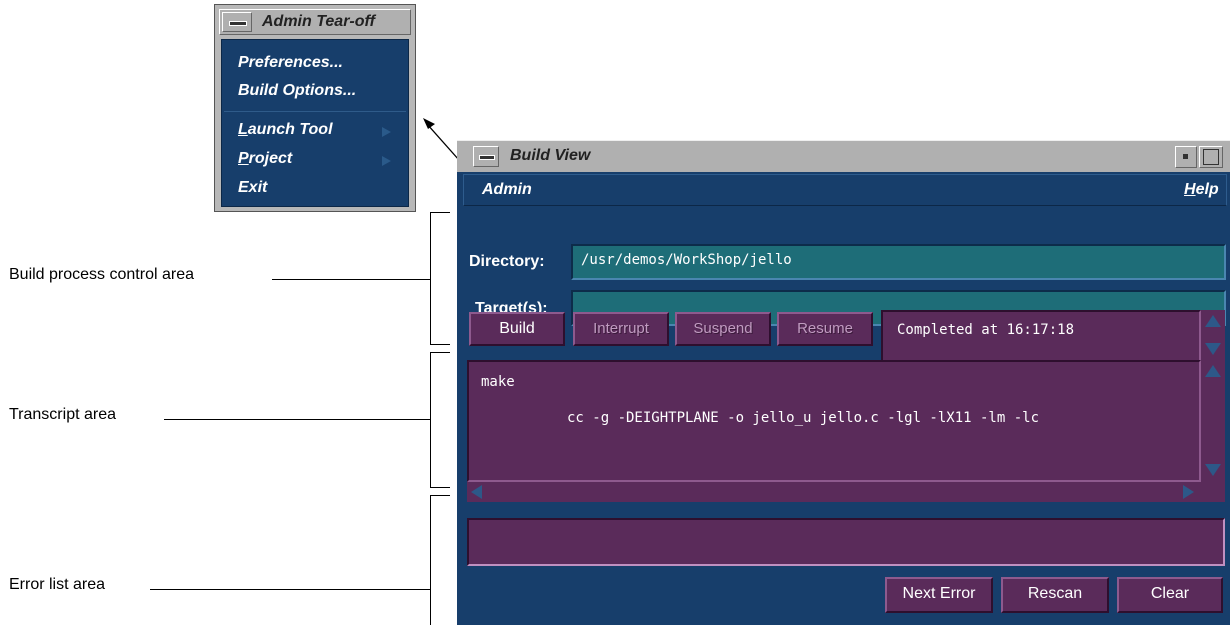 The width and height of the screenshot is (1230, 625). Describe the element at coordinates (351, 279) in the screenshot. I see `callout-line-build` at that location.